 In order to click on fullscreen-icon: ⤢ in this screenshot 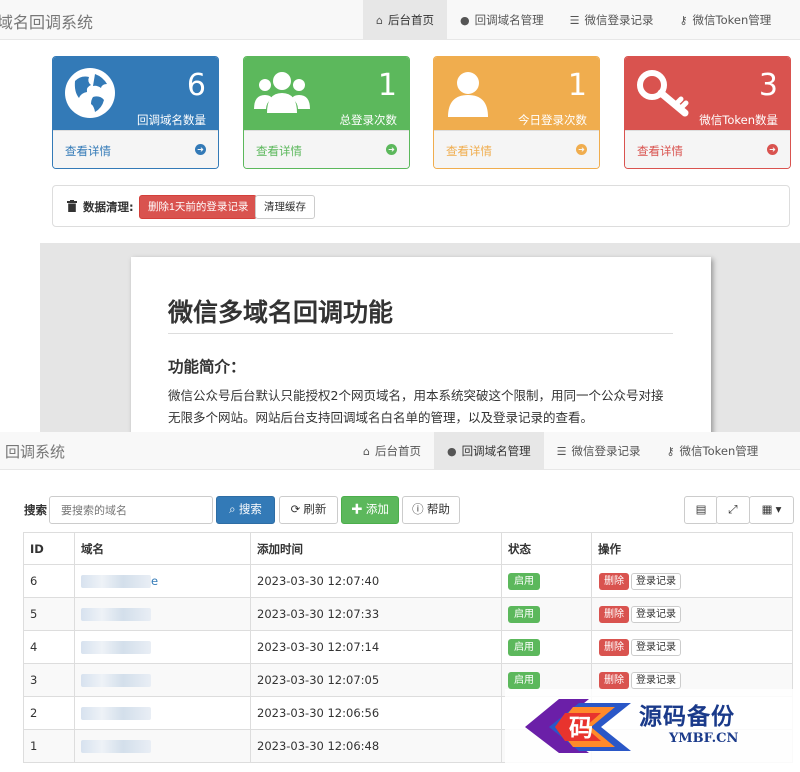, I will do `click(733, 510)`.